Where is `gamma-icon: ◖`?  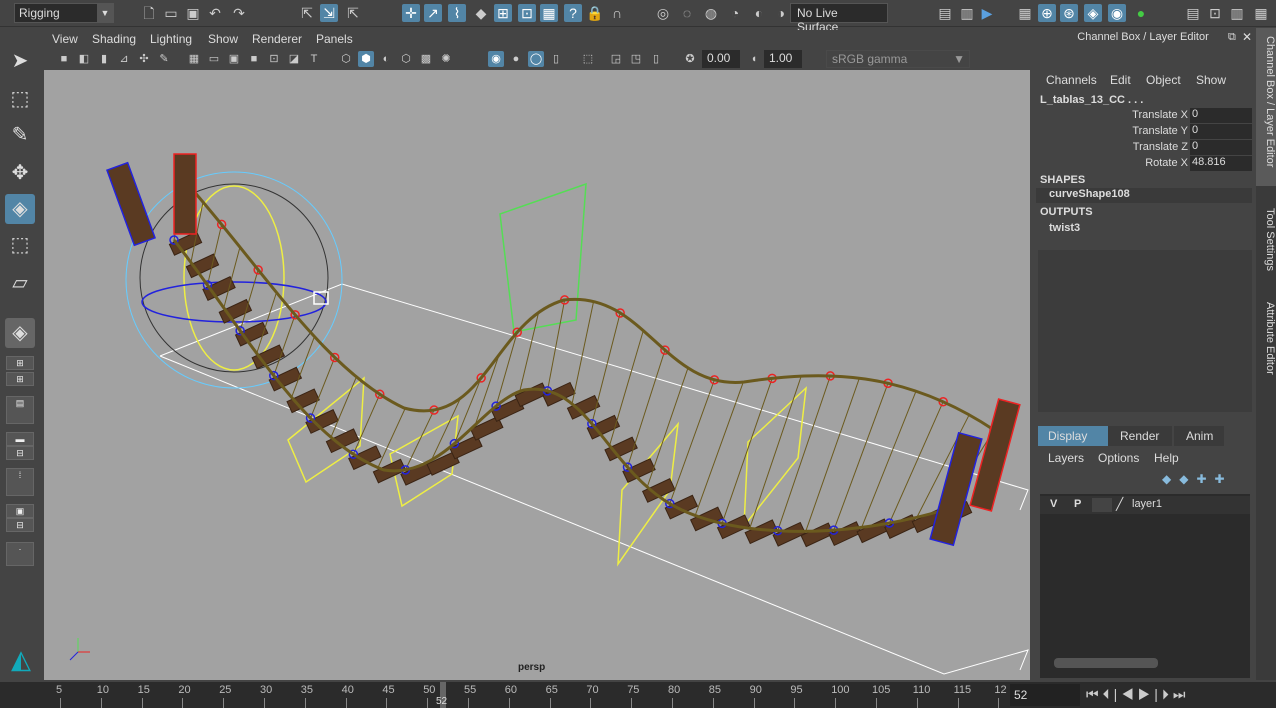
gamma-icon: ◖ is located at coordinates (754, 59).